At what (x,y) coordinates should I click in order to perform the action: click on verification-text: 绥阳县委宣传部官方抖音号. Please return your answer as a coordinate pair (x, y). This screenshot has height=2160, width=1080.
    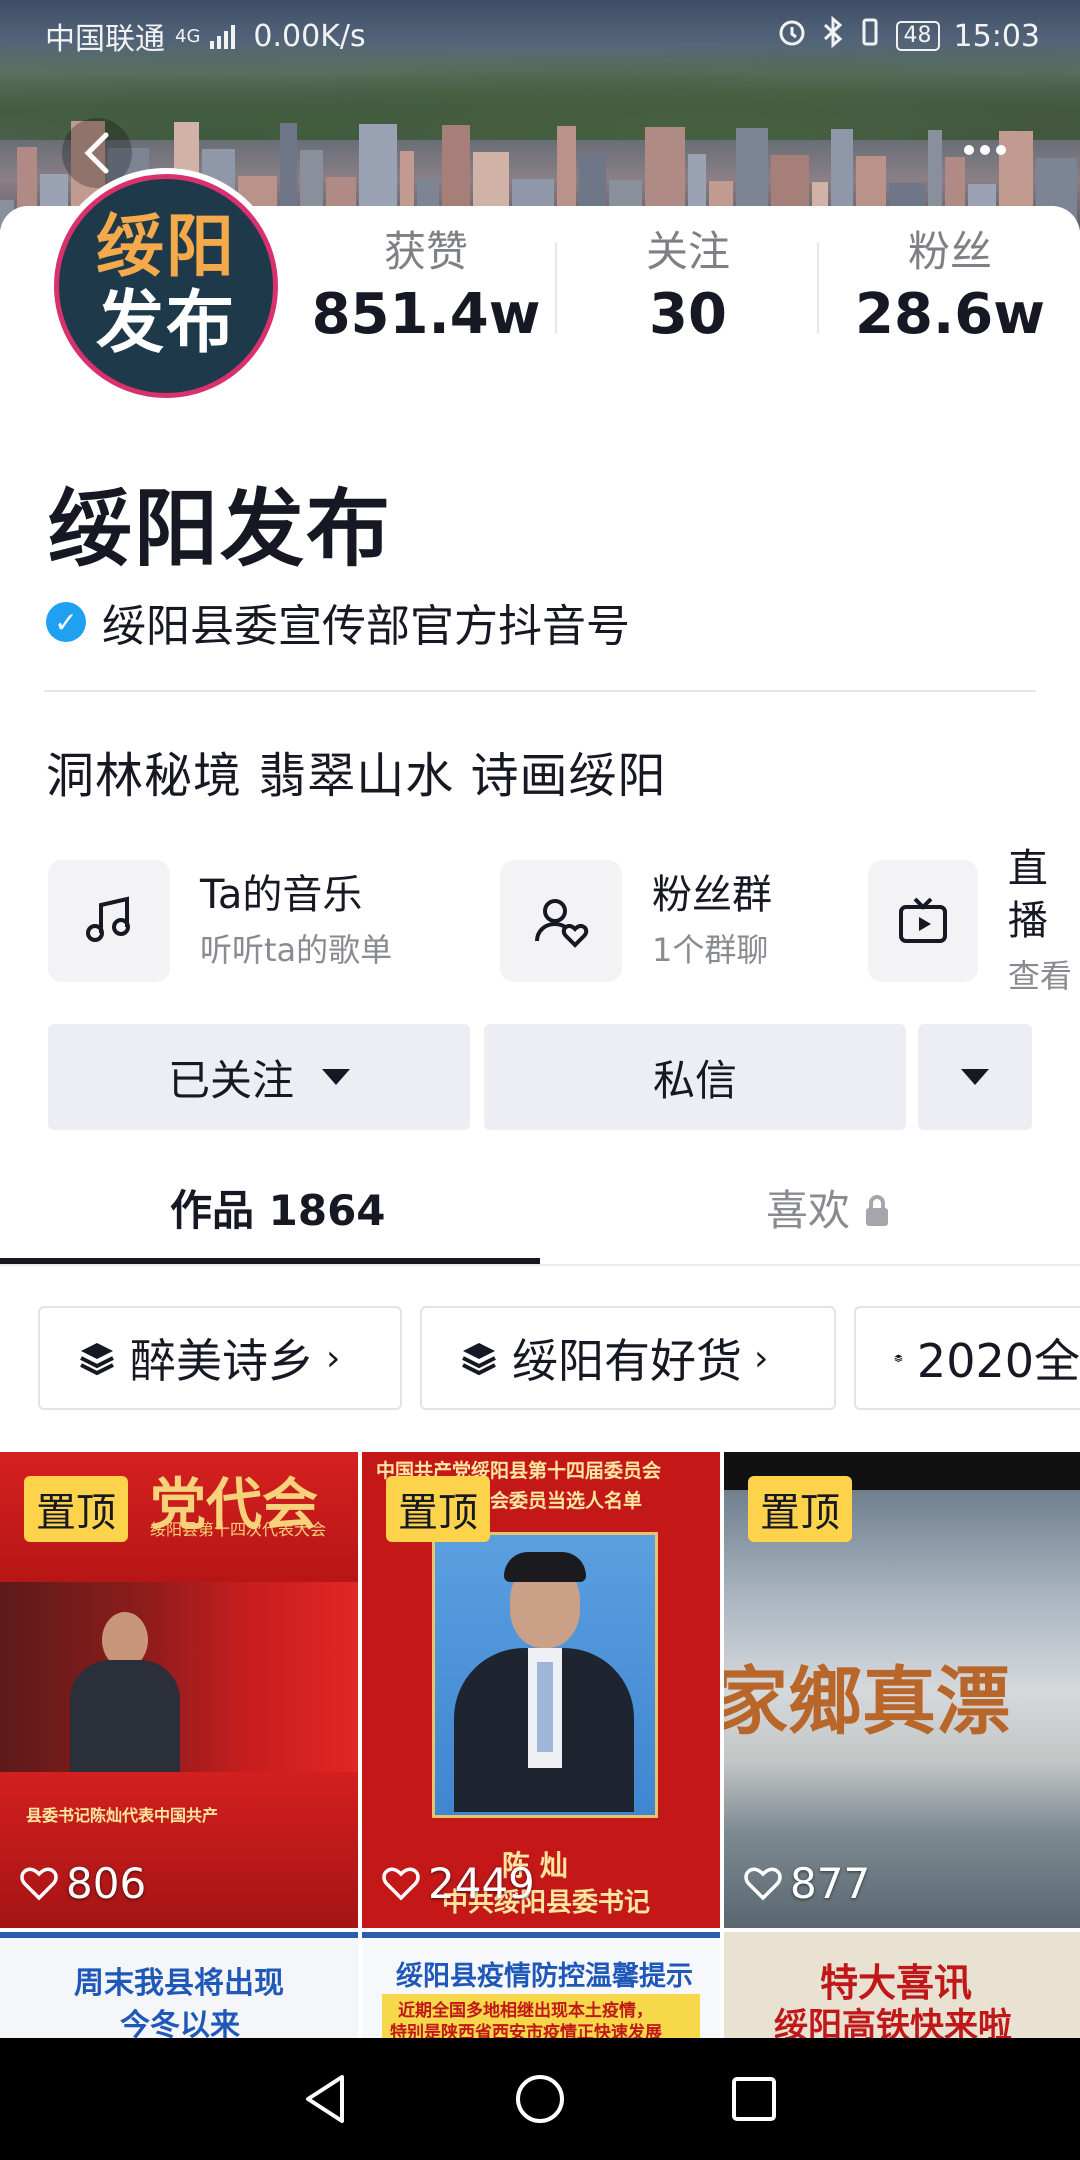
    Looking at the image, I should click on (366, 626).